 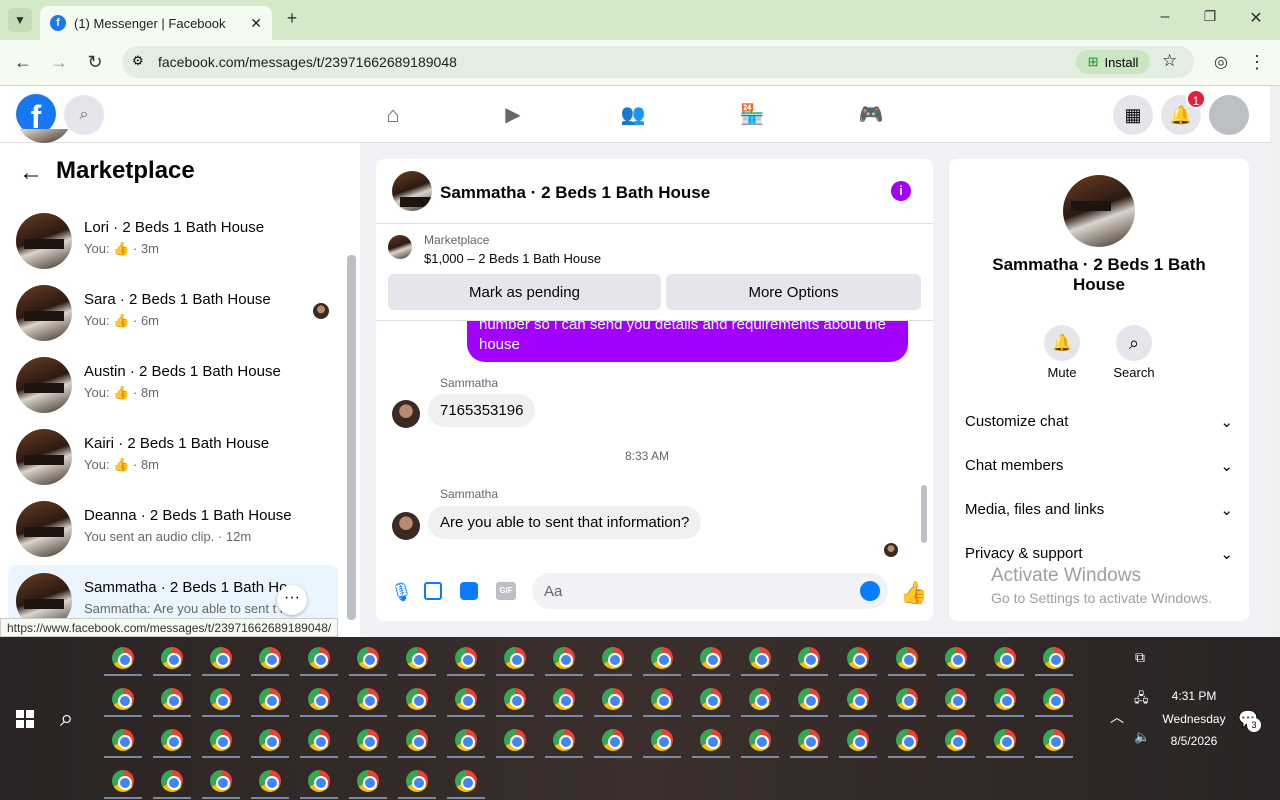 I want to click on clock-time: 4:31 PM, so click(x=1194, y=696).